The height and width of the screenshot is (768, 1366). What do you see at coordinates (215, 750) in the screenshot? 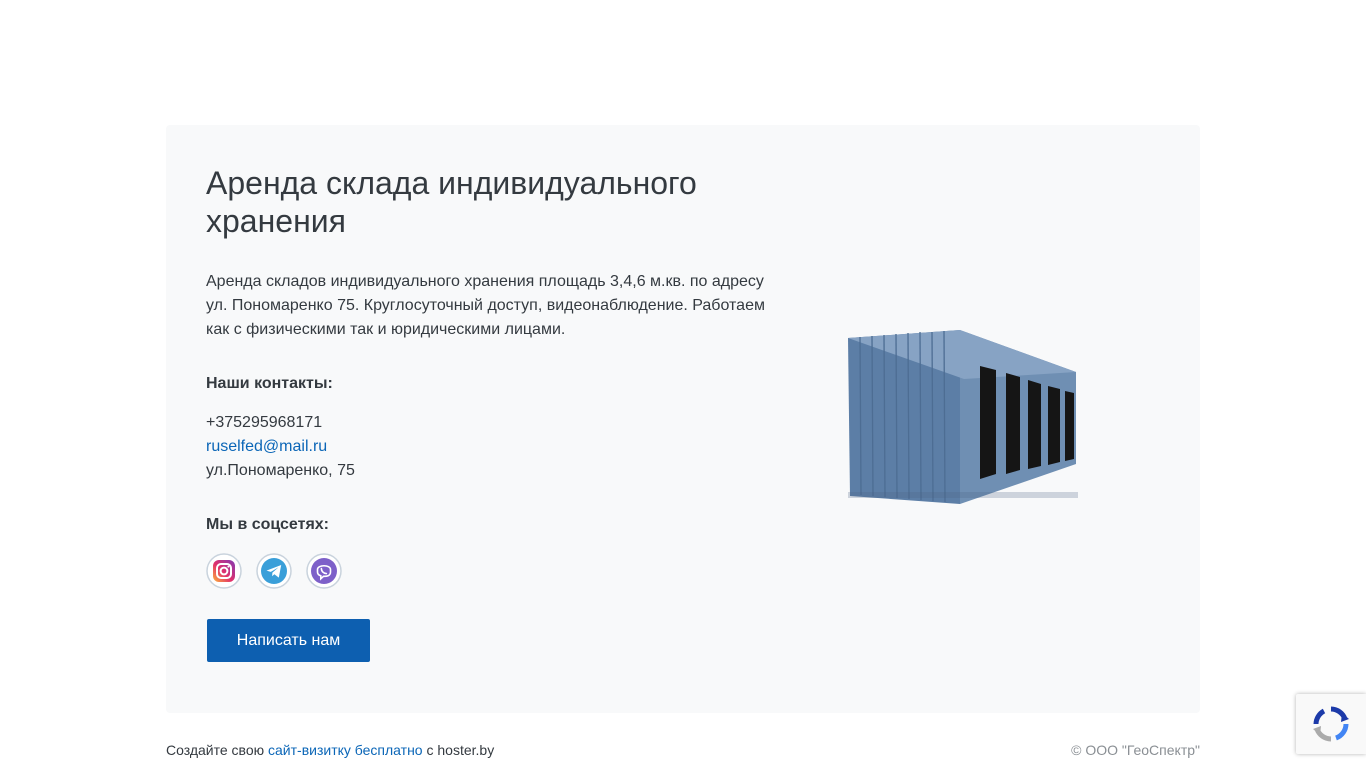
I see `footer-prefix: Создайте свою` at bounding box center [215, 750].